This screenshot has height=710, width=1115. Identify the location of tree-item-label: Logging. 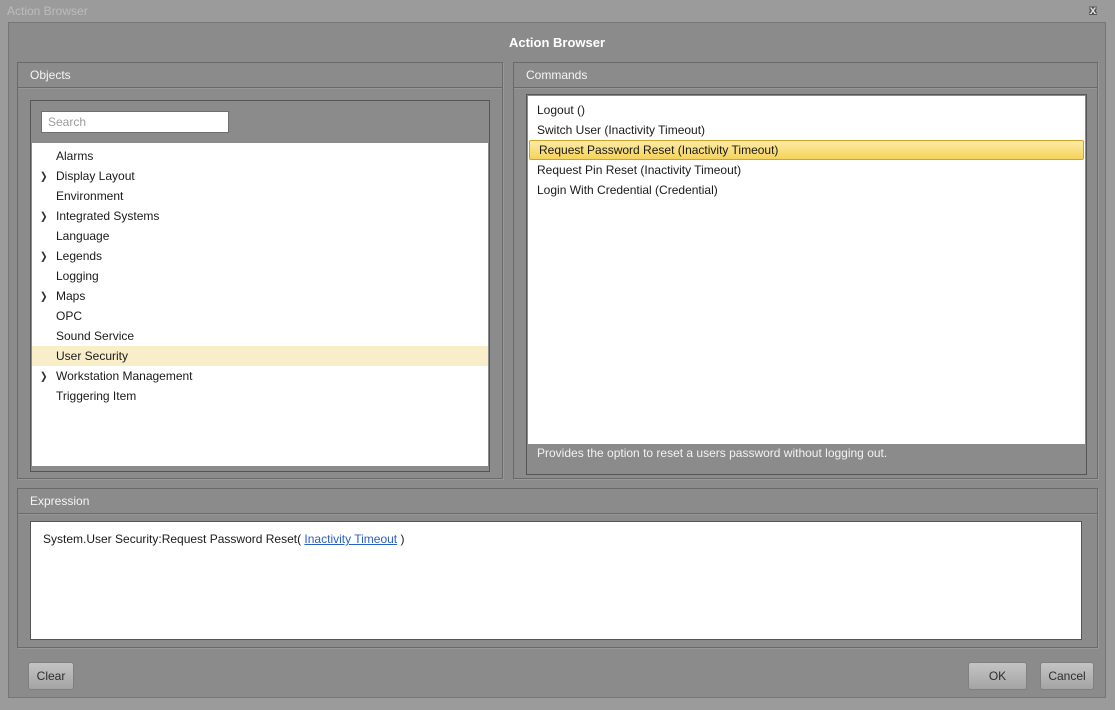
(77, 276).